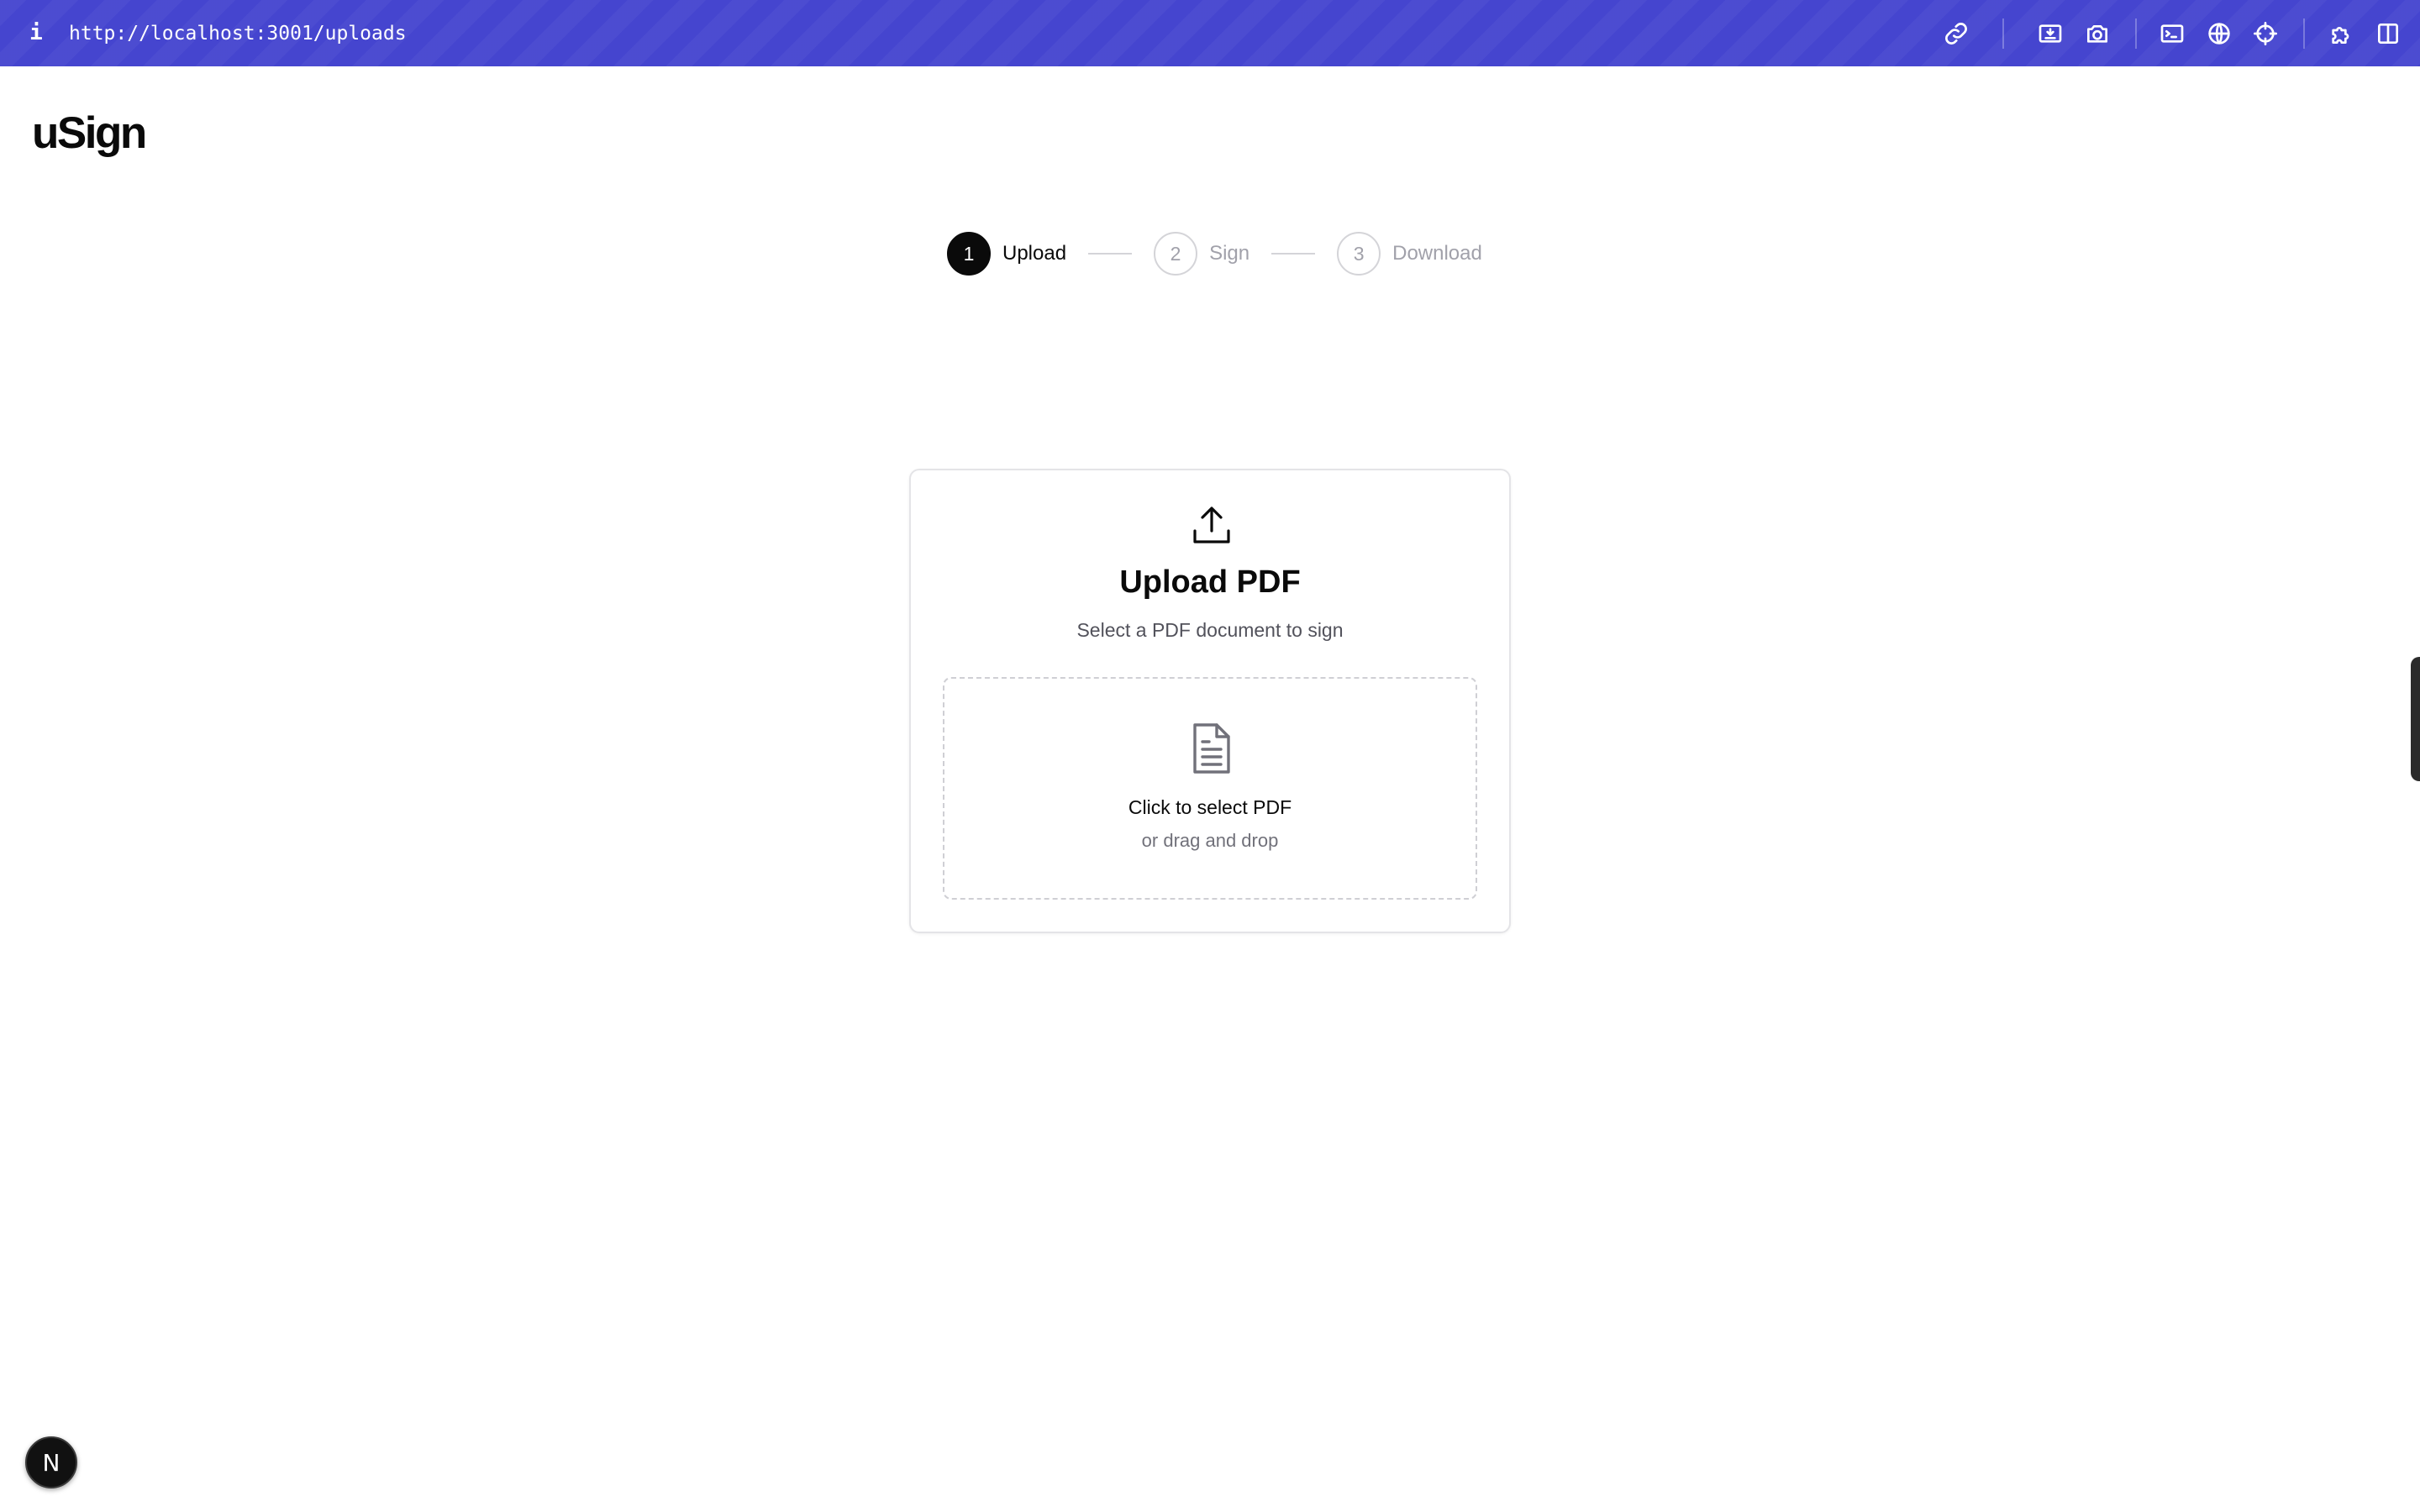 The height and width of the screenshot is (1512, 2420). Describe the element at coordinates (1210, 788) in the screenshot. I see `pdf-dropzone: Click to select PDF or drag and drop` at that location.